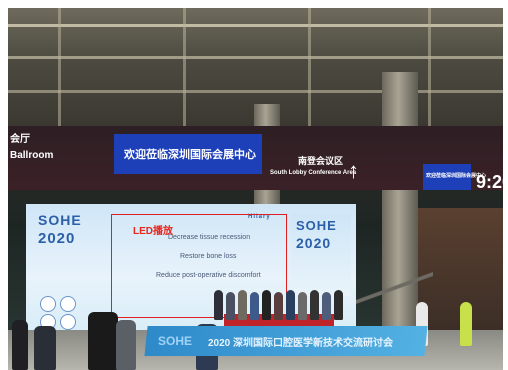 Image resolution: width=508 pixels, height=370 pixels. I want to click on south-lobby-sign-cn: 南登会议区, so click(321, 161).